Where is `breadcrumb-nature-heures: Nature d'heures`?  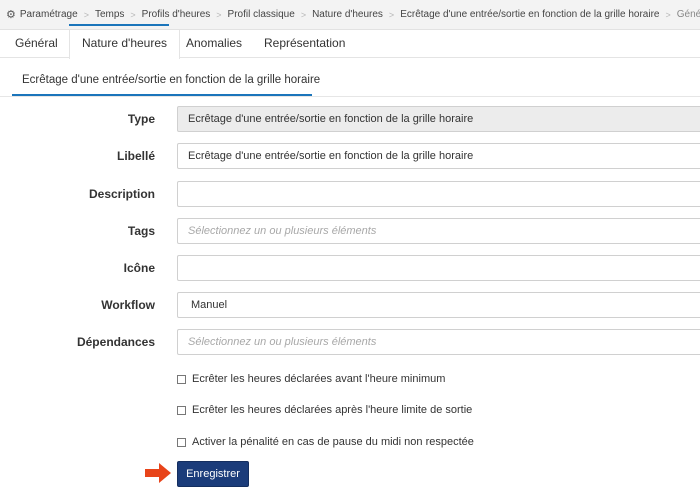
breadcrumb-nature-heures: Nature d'heures is located at coordinates (347, 14).